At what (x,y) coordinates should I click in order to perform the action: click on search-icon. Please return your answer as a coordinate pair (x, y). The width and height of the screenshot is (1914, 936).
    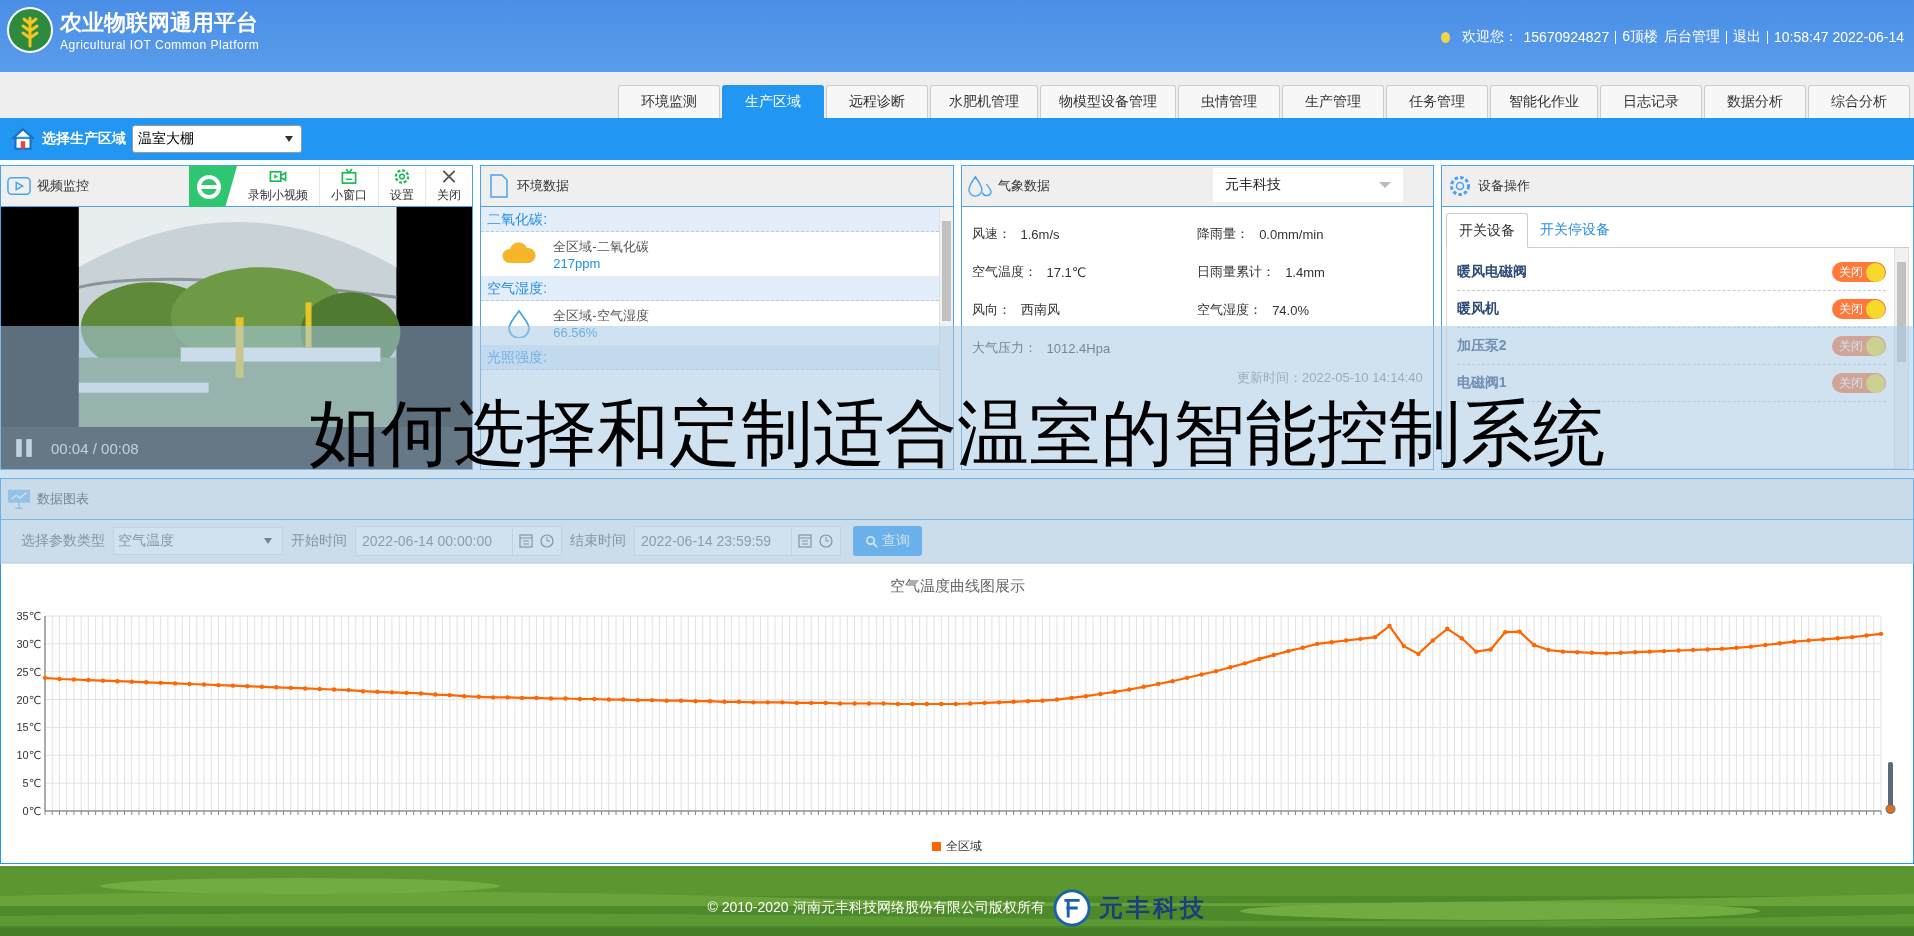
    Looking at the image, I should click on (871, 541).